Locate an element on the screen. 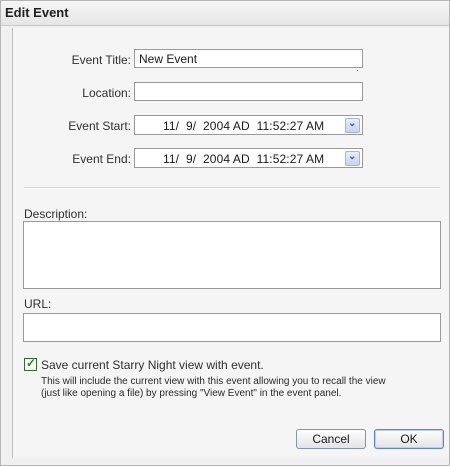  location-label: Location: is located at coordinates (106, 93).